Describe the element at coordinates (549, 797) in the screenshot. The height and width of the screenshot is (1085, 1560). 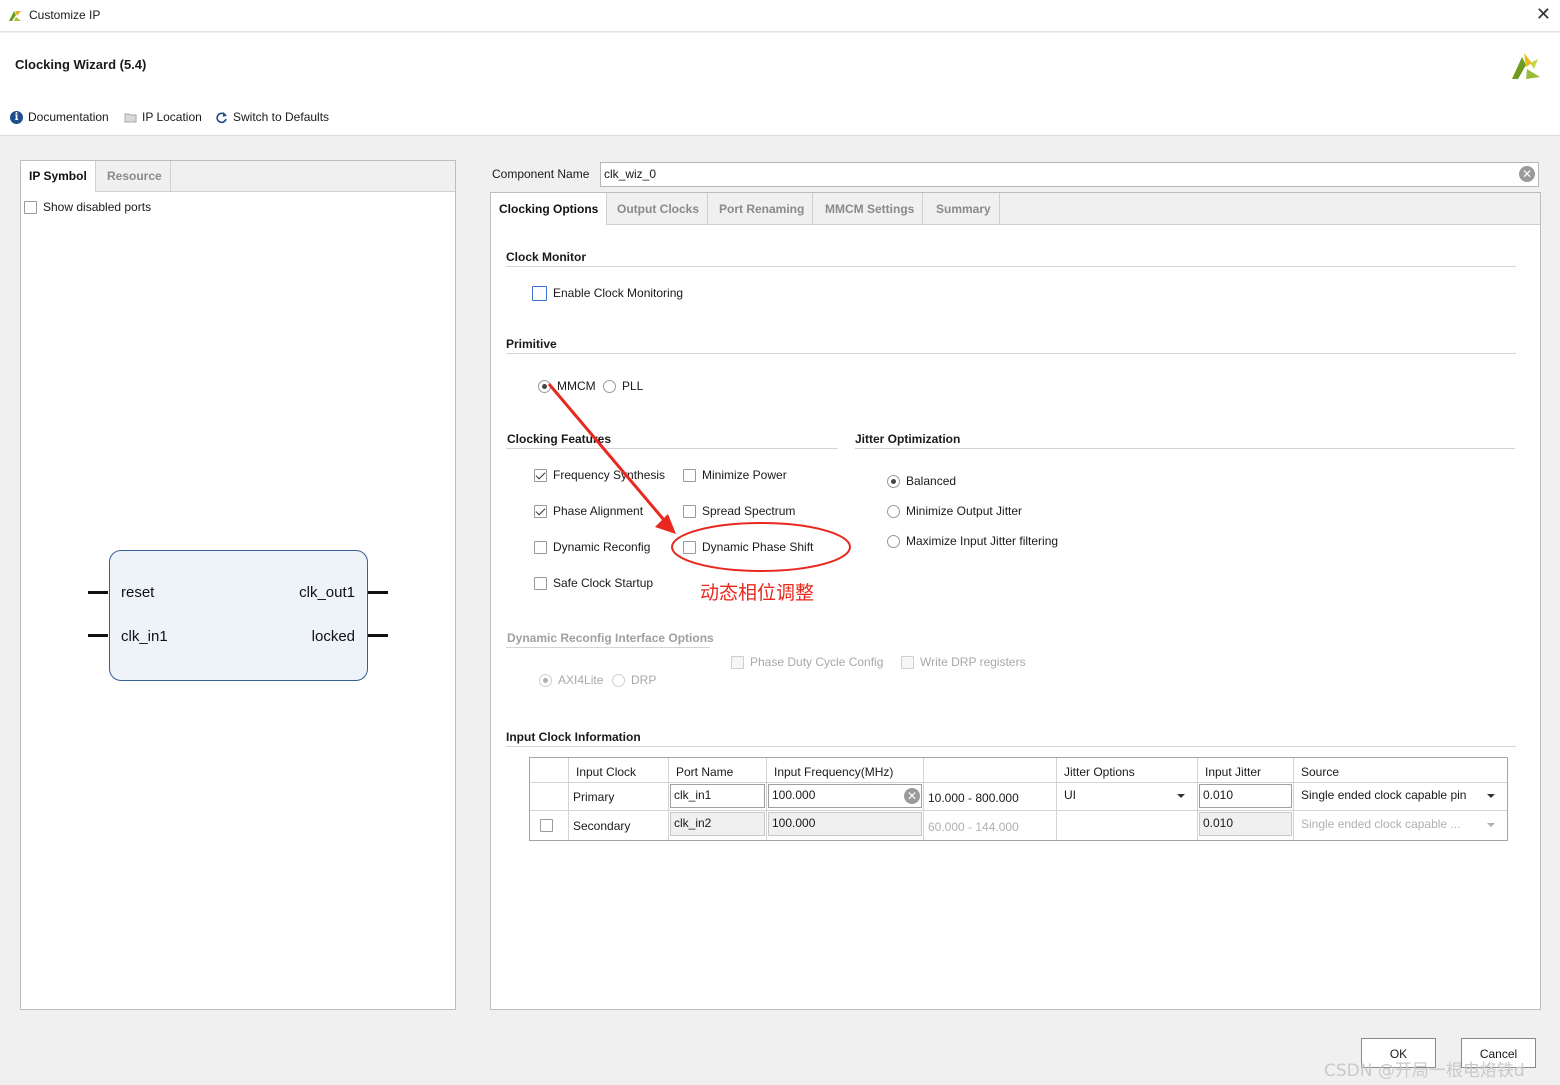
I see `table-row-primary-select` at that location.